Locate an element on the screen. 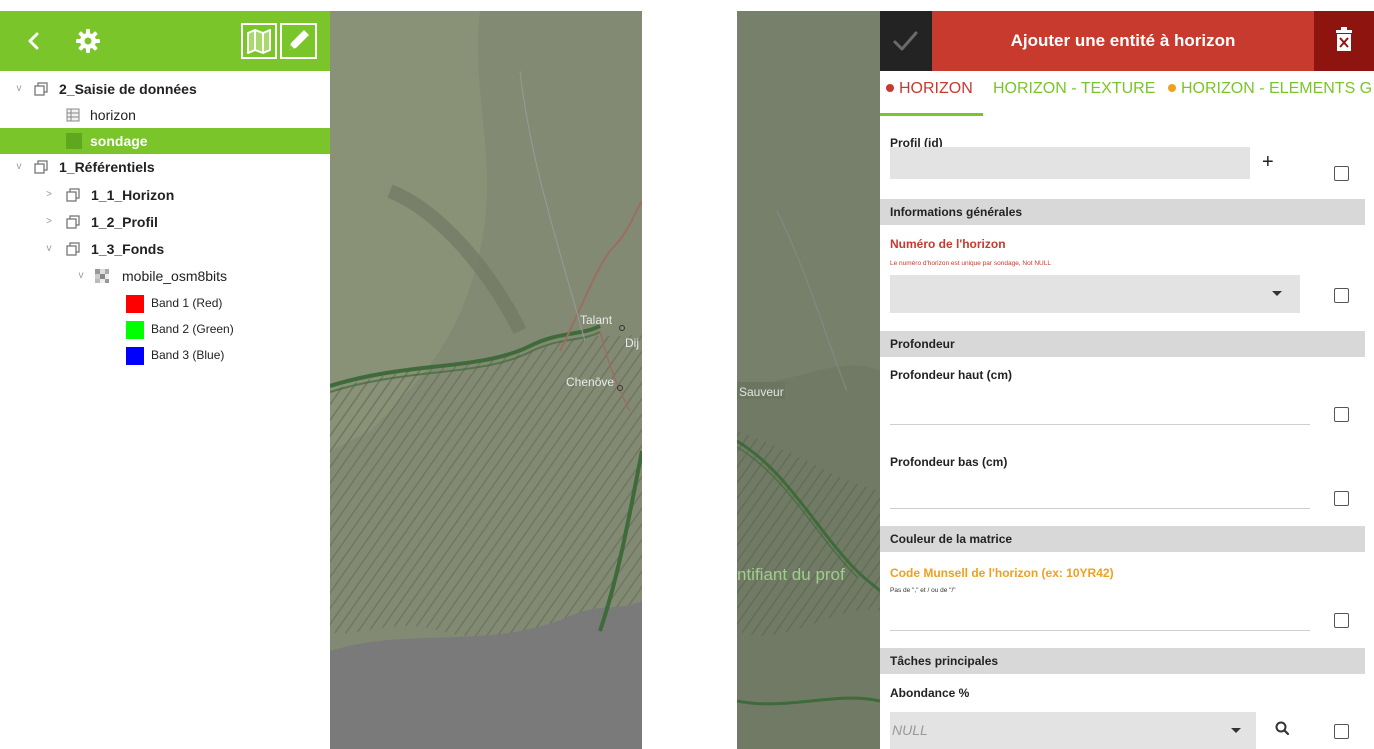  profondeur-bas-input is located at coordinates (1100, 508).